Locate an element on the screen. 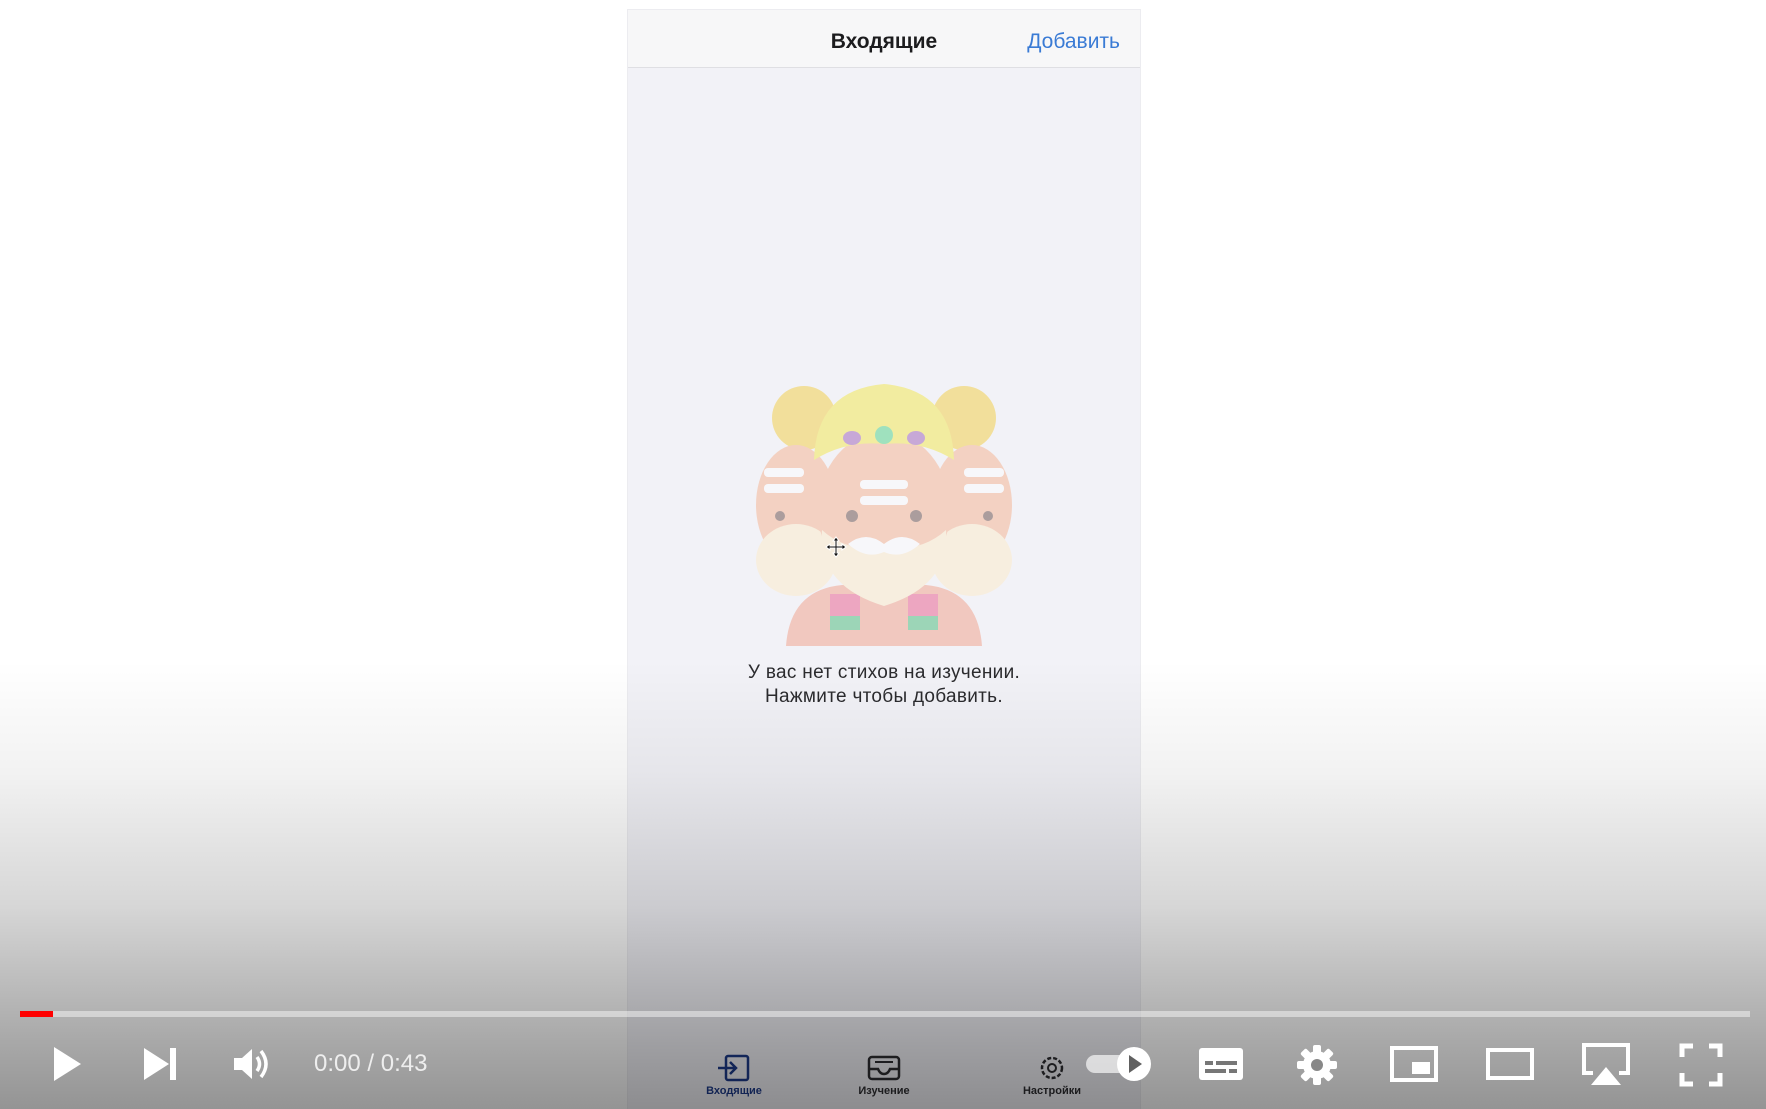 This screenshot has width=1766, height=1109. fullscreen-button is located at coordinates (1701, 1065).